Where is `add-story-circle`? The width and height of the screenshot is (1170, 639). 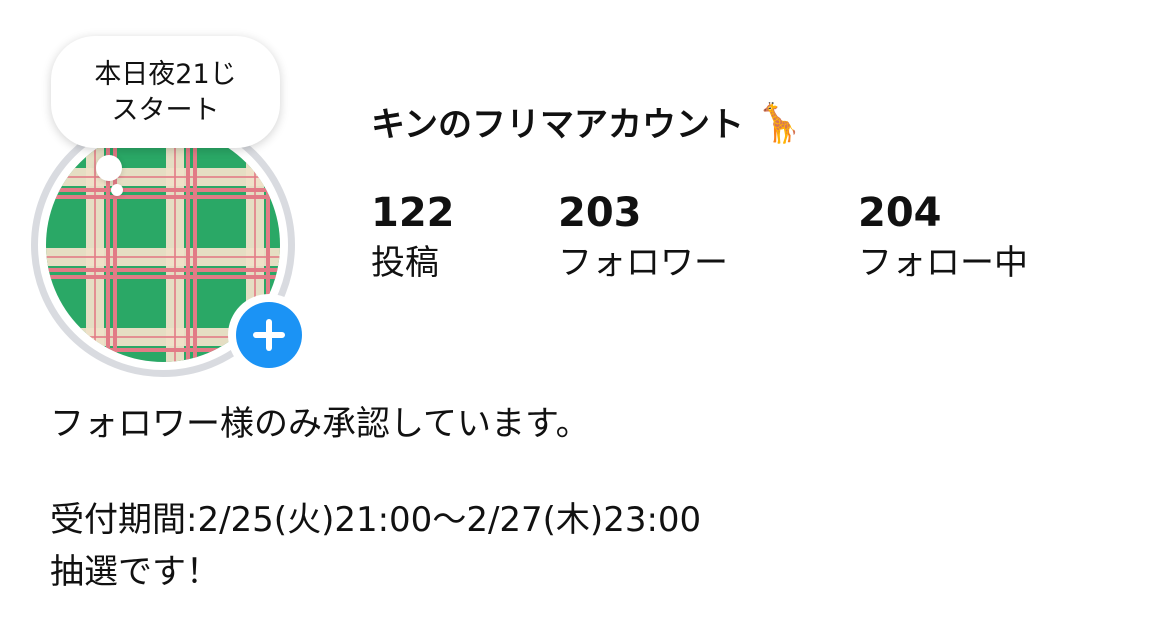 add-story-circle is located at coordinates (269, 335).